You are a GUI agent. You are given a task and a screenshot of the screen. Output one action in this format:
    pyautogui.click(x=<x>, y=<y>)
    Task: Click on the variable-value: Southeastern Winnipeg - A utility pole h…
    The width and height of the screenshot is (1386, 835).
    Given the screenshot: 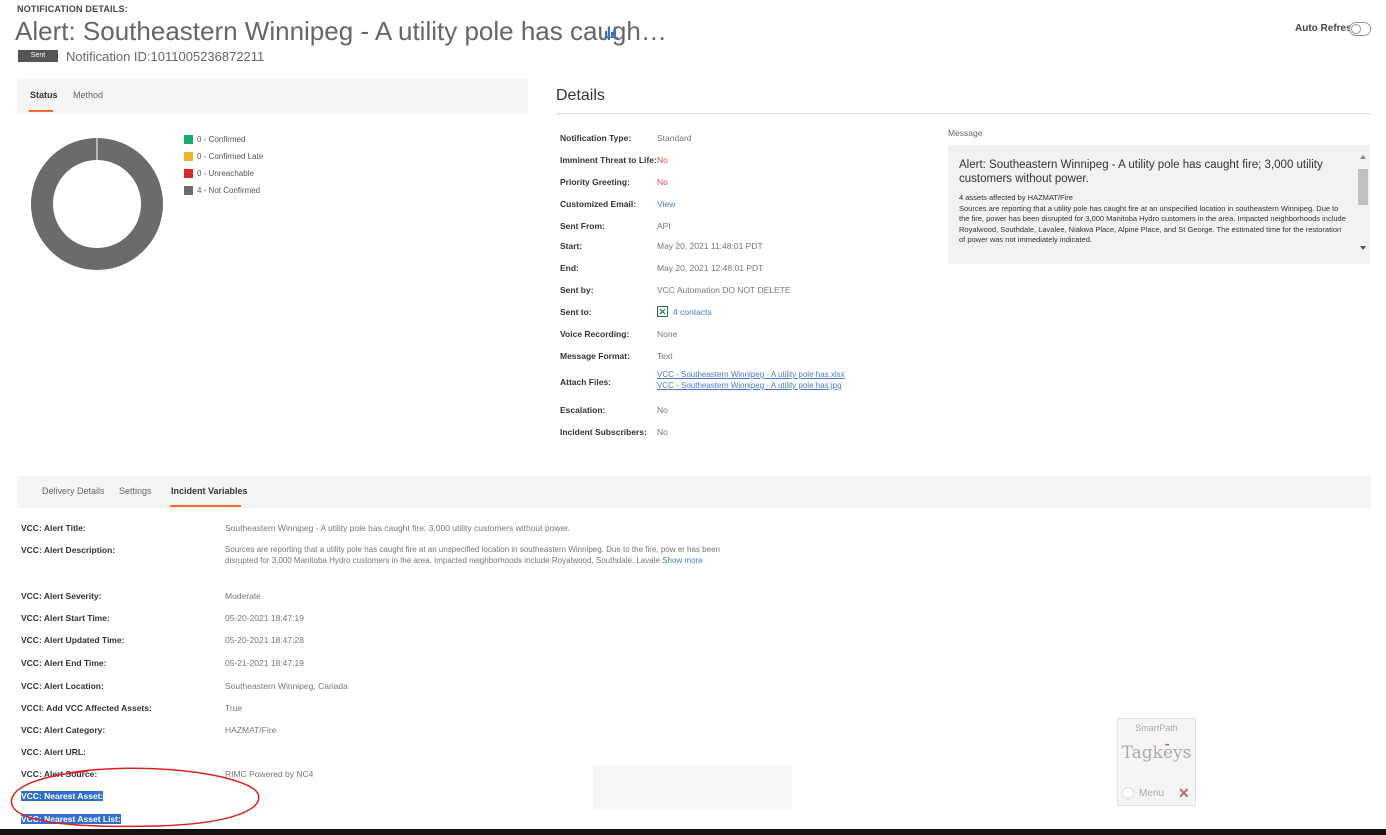 What is the action you would take?
    pyautogui.click(x=397, y=528)
    